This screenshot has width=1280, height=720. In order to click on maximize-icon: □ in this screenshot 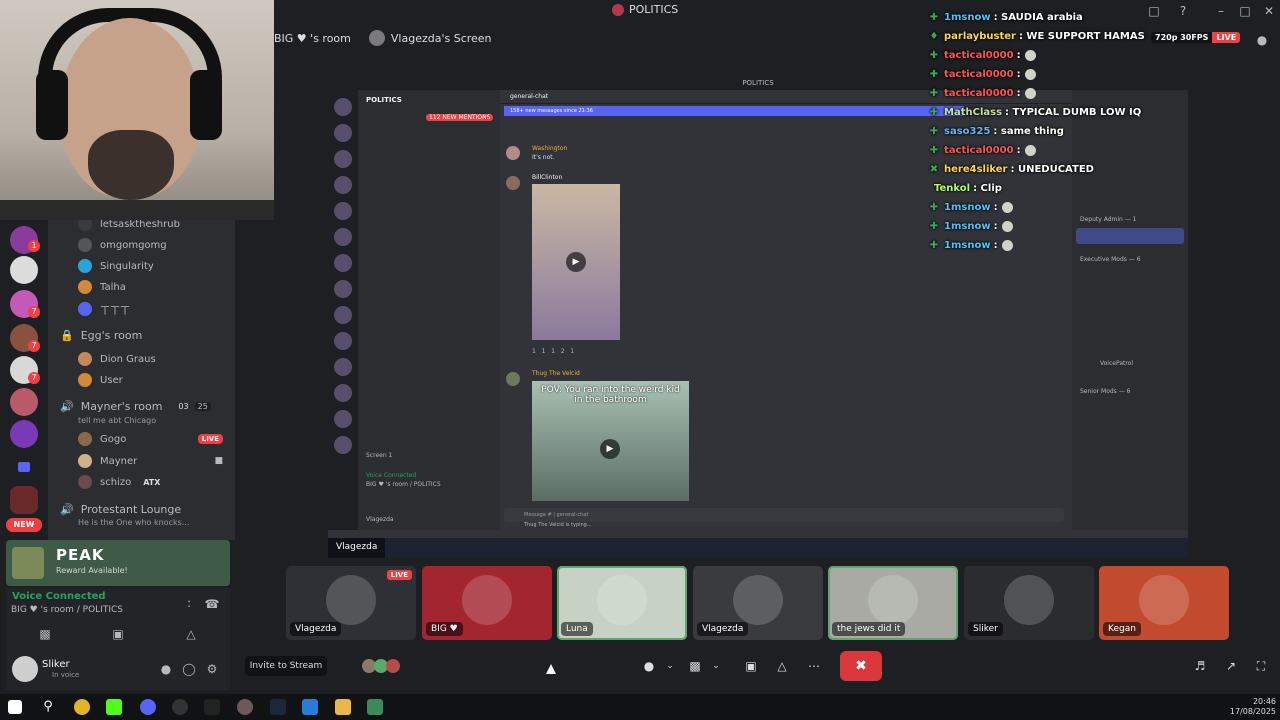, I will do `click(1245, 11)`.